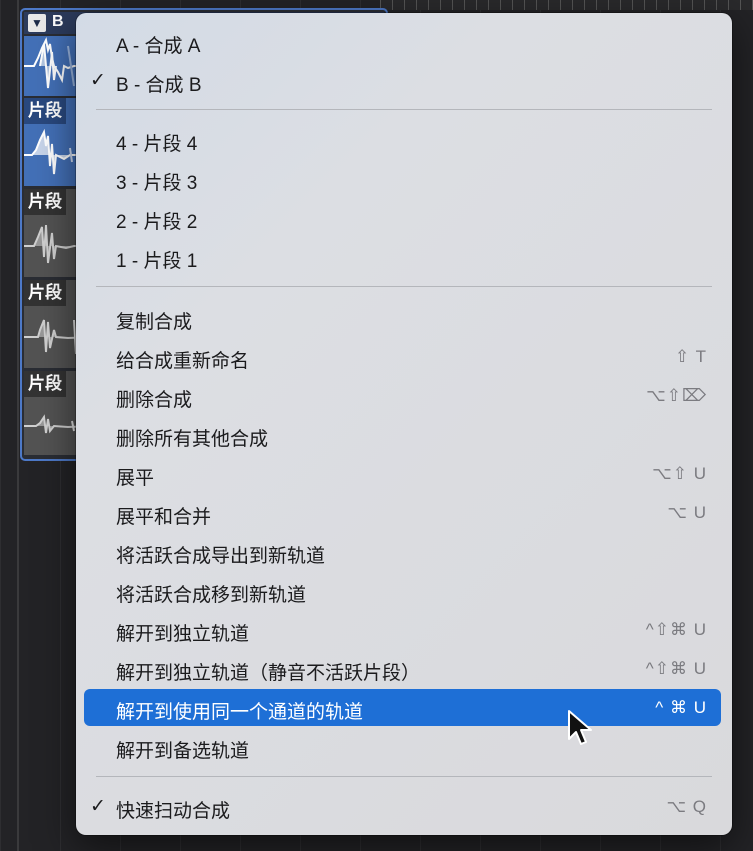 This screenshot has height=851, width=753. What do you see at coordinates (402, 668) in the screenshot?
I see `menu-item-unpack-new-tracks-muted: 解开到独立轨道（静音不活跃片段） ^⇧⌘ U` at bounding box center [402, 668].